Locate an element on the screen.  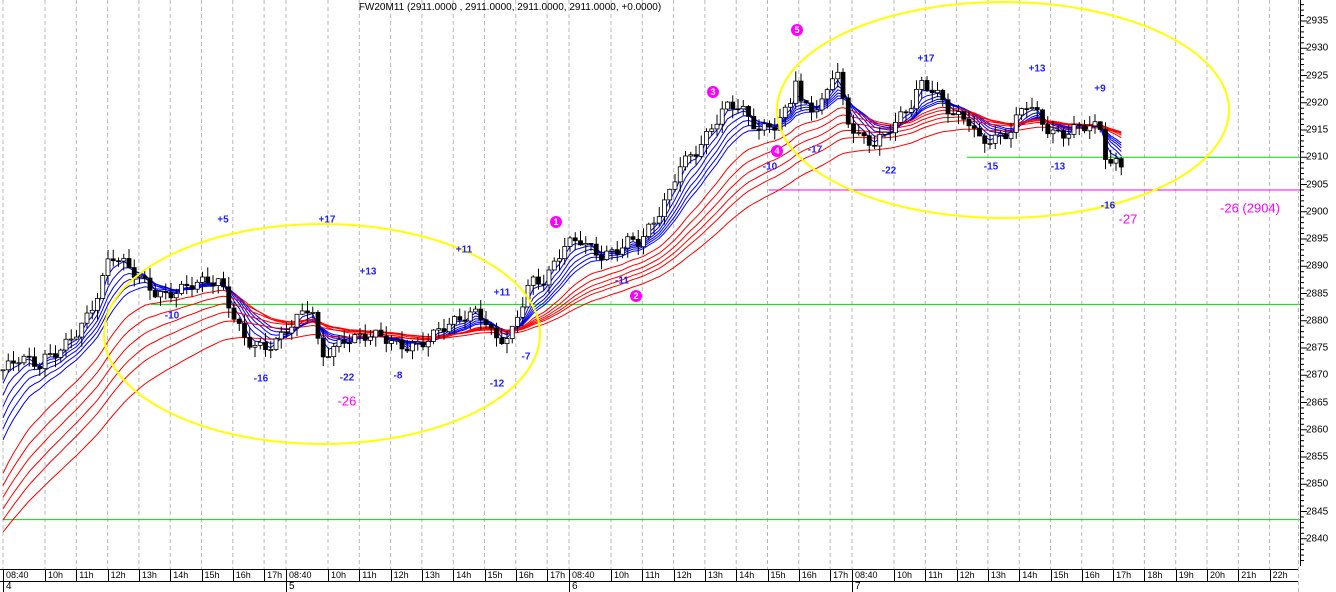
x-axis-tick-label: 15h is located at coordinates (500, 575).